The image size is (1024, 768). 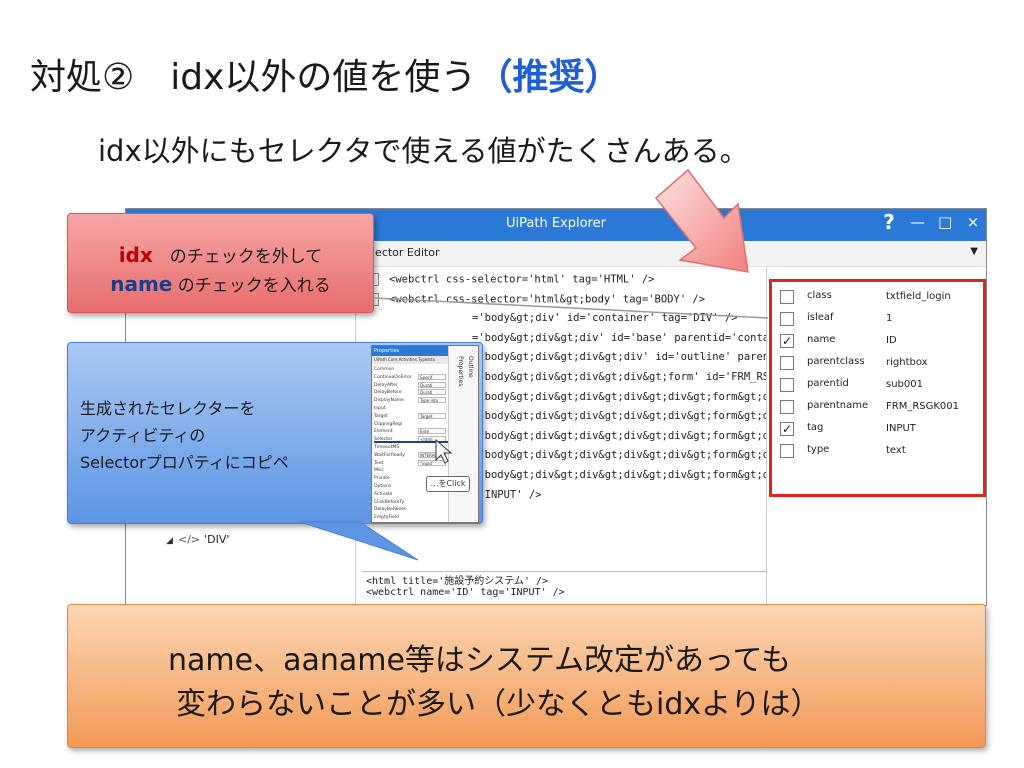 I want to click on attribute-value: 1, so click(x=889, y=318).